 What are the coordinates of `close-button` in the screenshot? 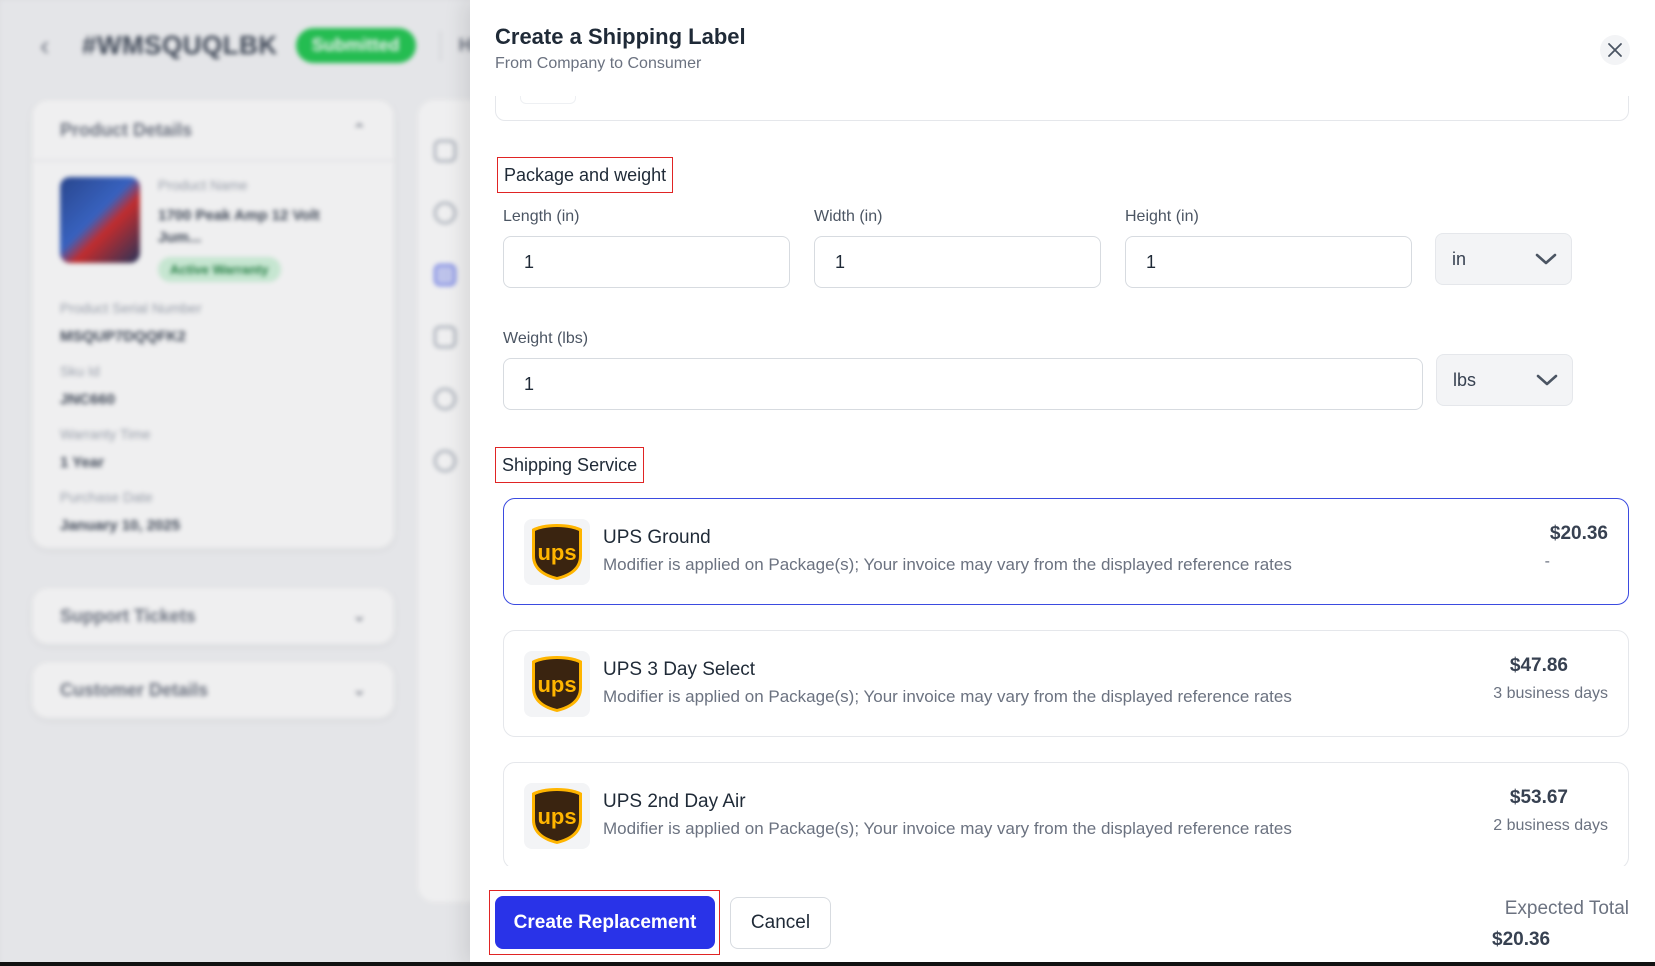 It's located at (1615, 50).